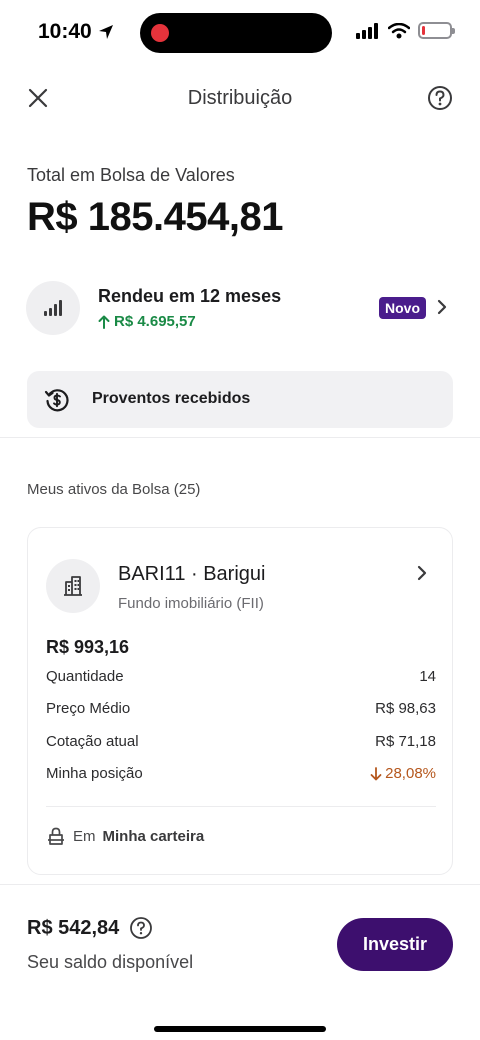  Describe the element at coordinates (155, 217) in the screenshot. I see `total-value: R$ 185.454,81` at that location.